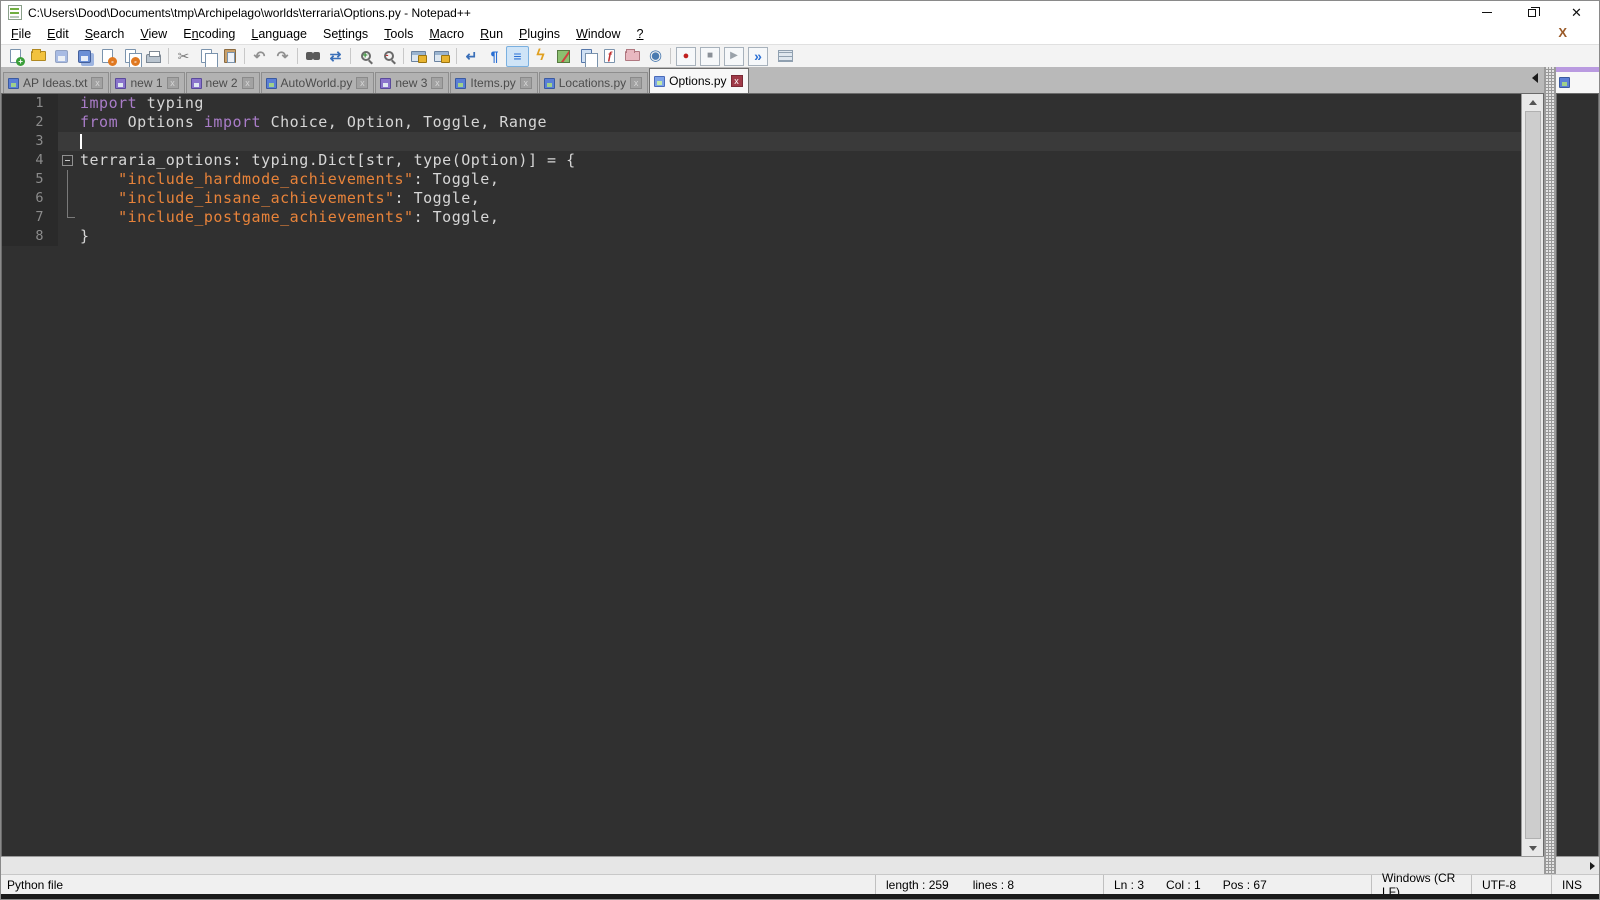 Image resolution: width=1600 pixels, height=900 pixels. What do you see at coordinates (206, 57) in the screenshot?
I see `copy-button` at bounding box center [206, 57].